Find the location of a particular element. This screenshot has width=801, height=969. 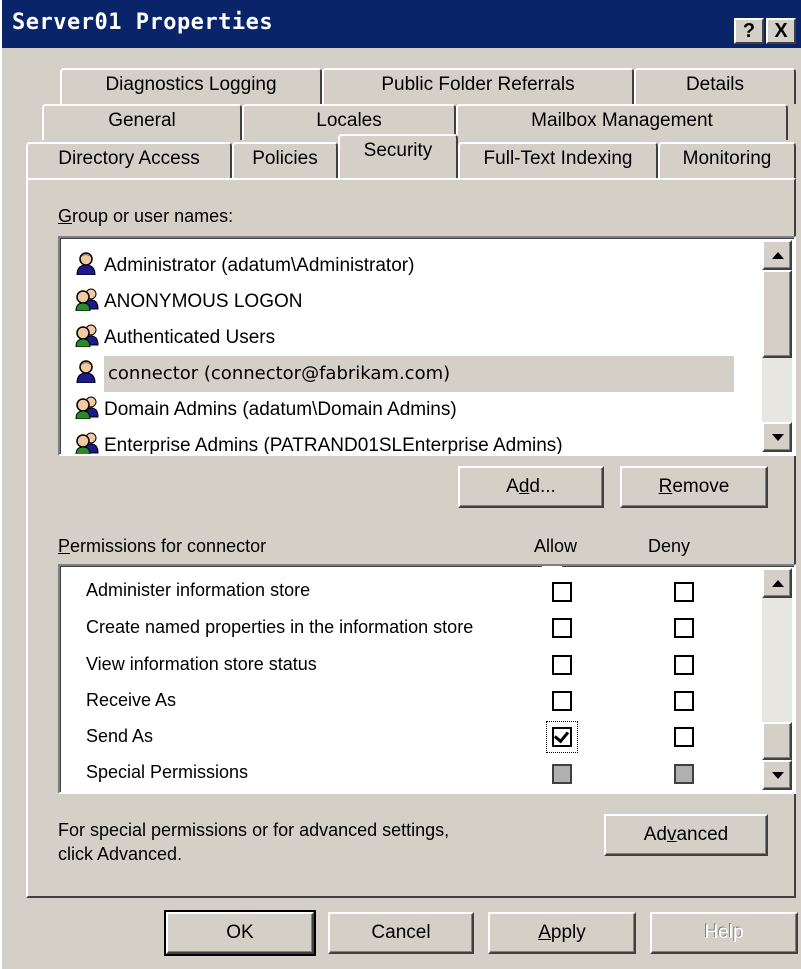

tab-public-folder-referrals: Public Folder Referrals is located at coordinates (478, 86).